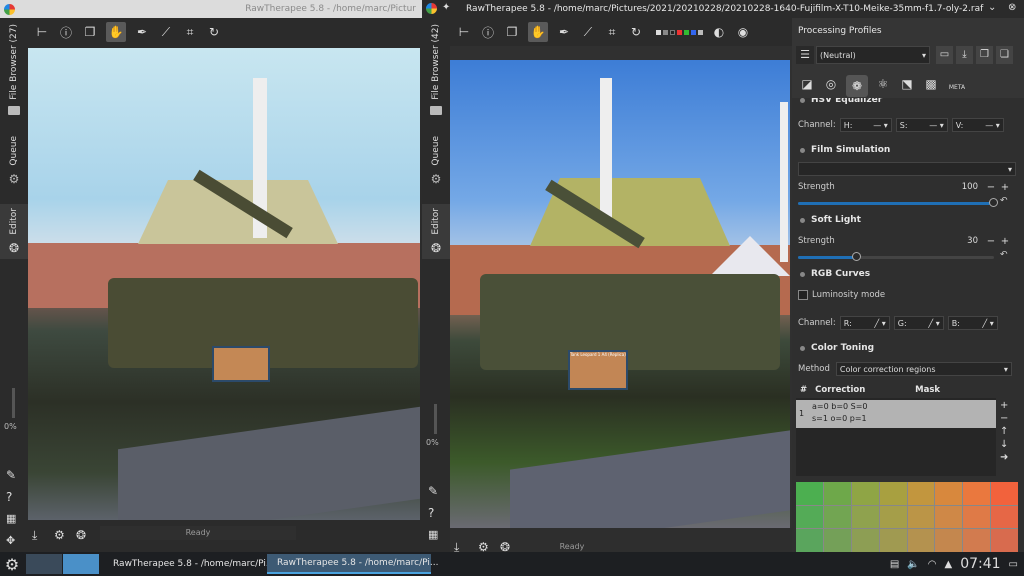 This screenshot has width=1024, height=576. What do you see at coordinates (59, 535) in the screenshot?
I see `queue-icon: ⚙` at bounding box center [59, 535].